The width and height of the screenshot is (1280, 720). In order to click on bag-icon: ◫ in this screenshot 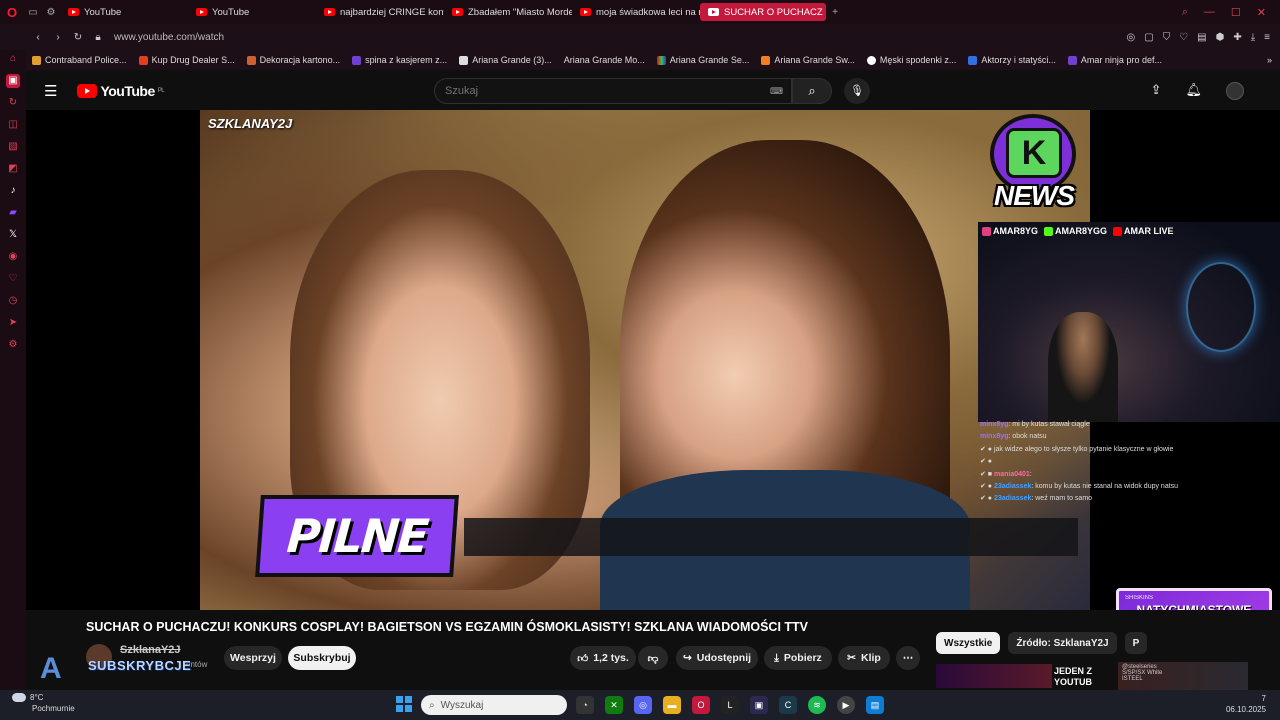, I will do `click(12, 125)`.